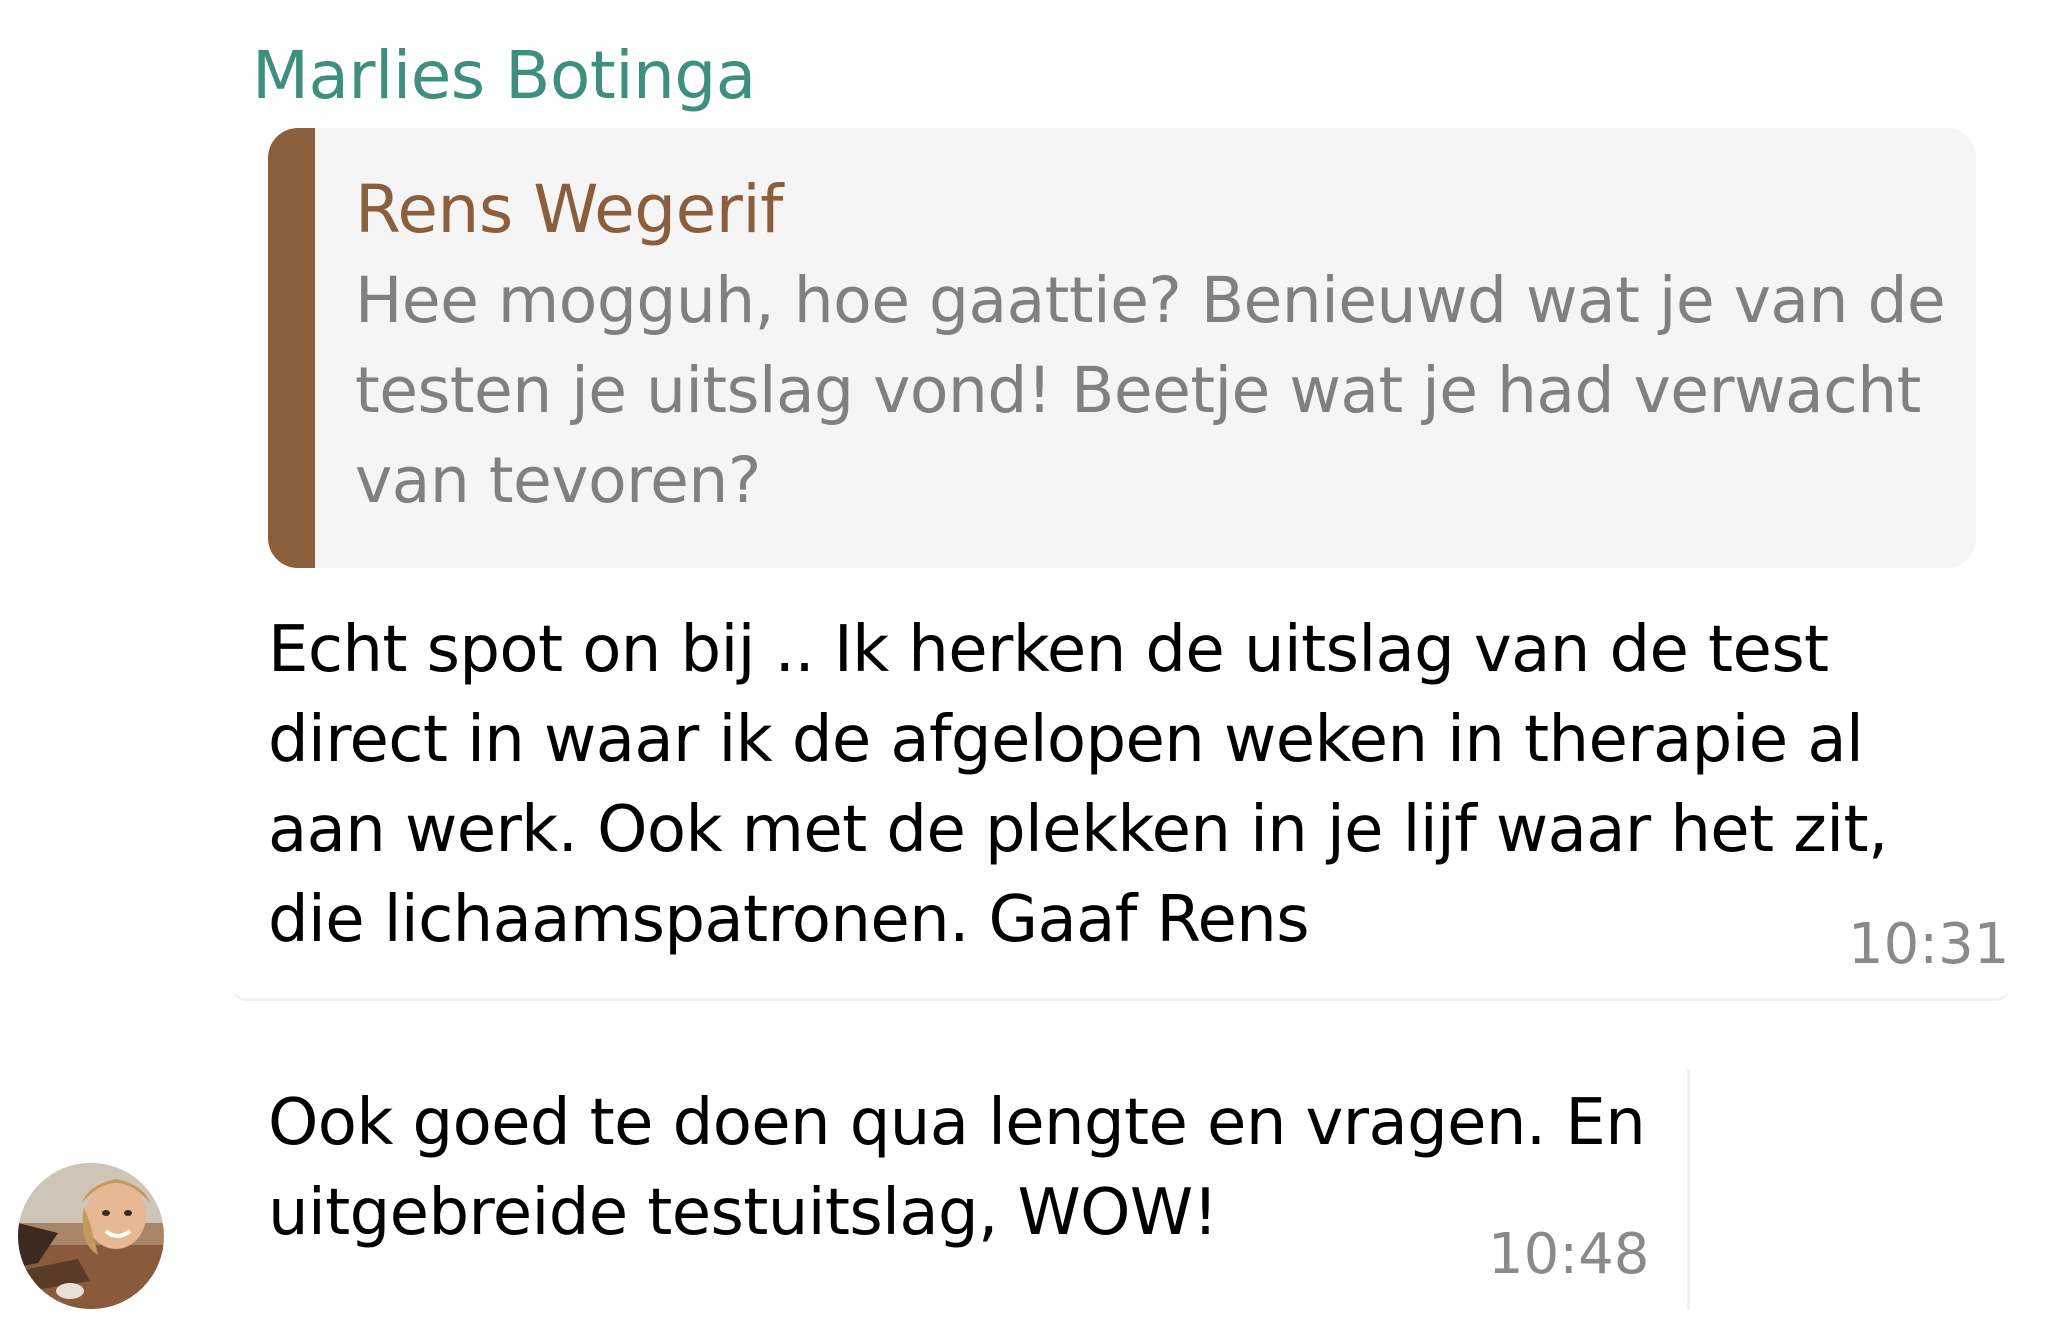  I want to click on message-timestamp: 10:48, so click(1569, 1254).